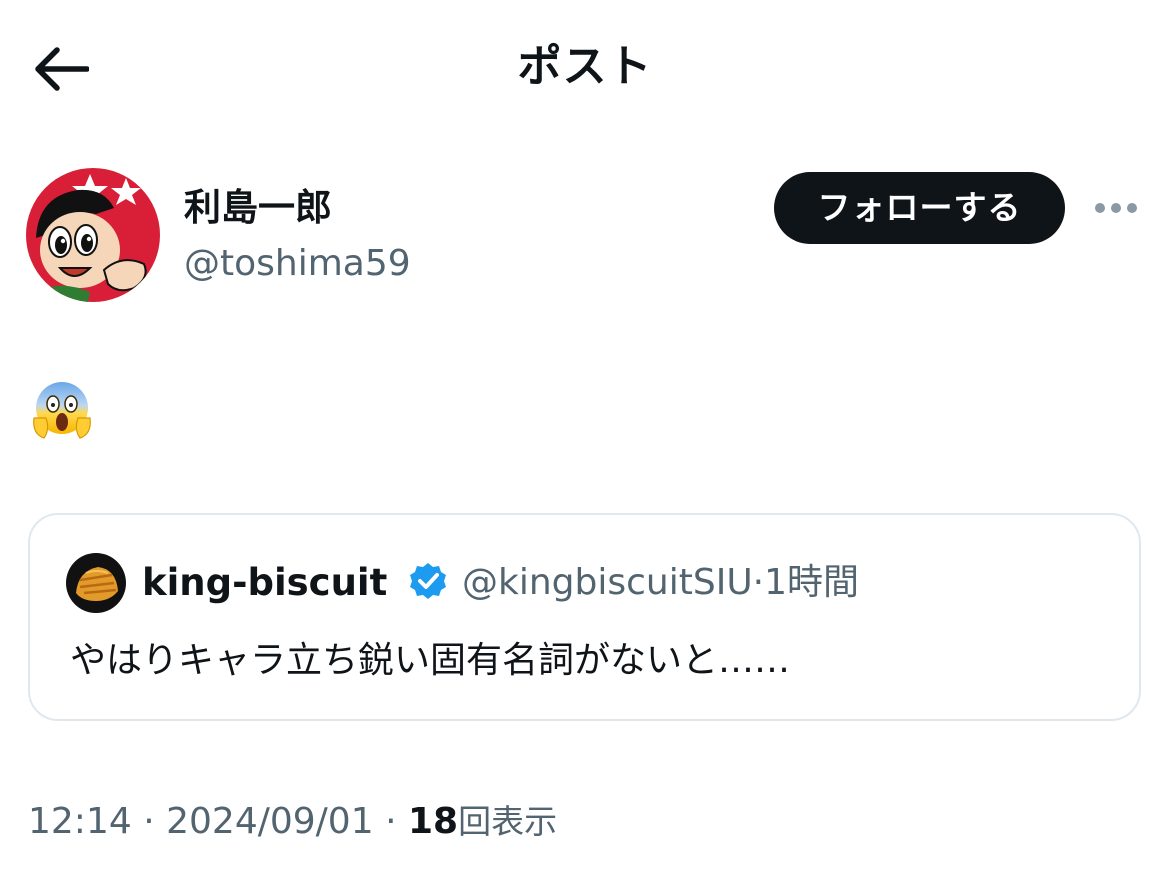 The width and height of the screenshot is (1170, 882). Describe the element at coordinates (919, 208) in the screenshot. I see `follow-button: フォローする` at that location.